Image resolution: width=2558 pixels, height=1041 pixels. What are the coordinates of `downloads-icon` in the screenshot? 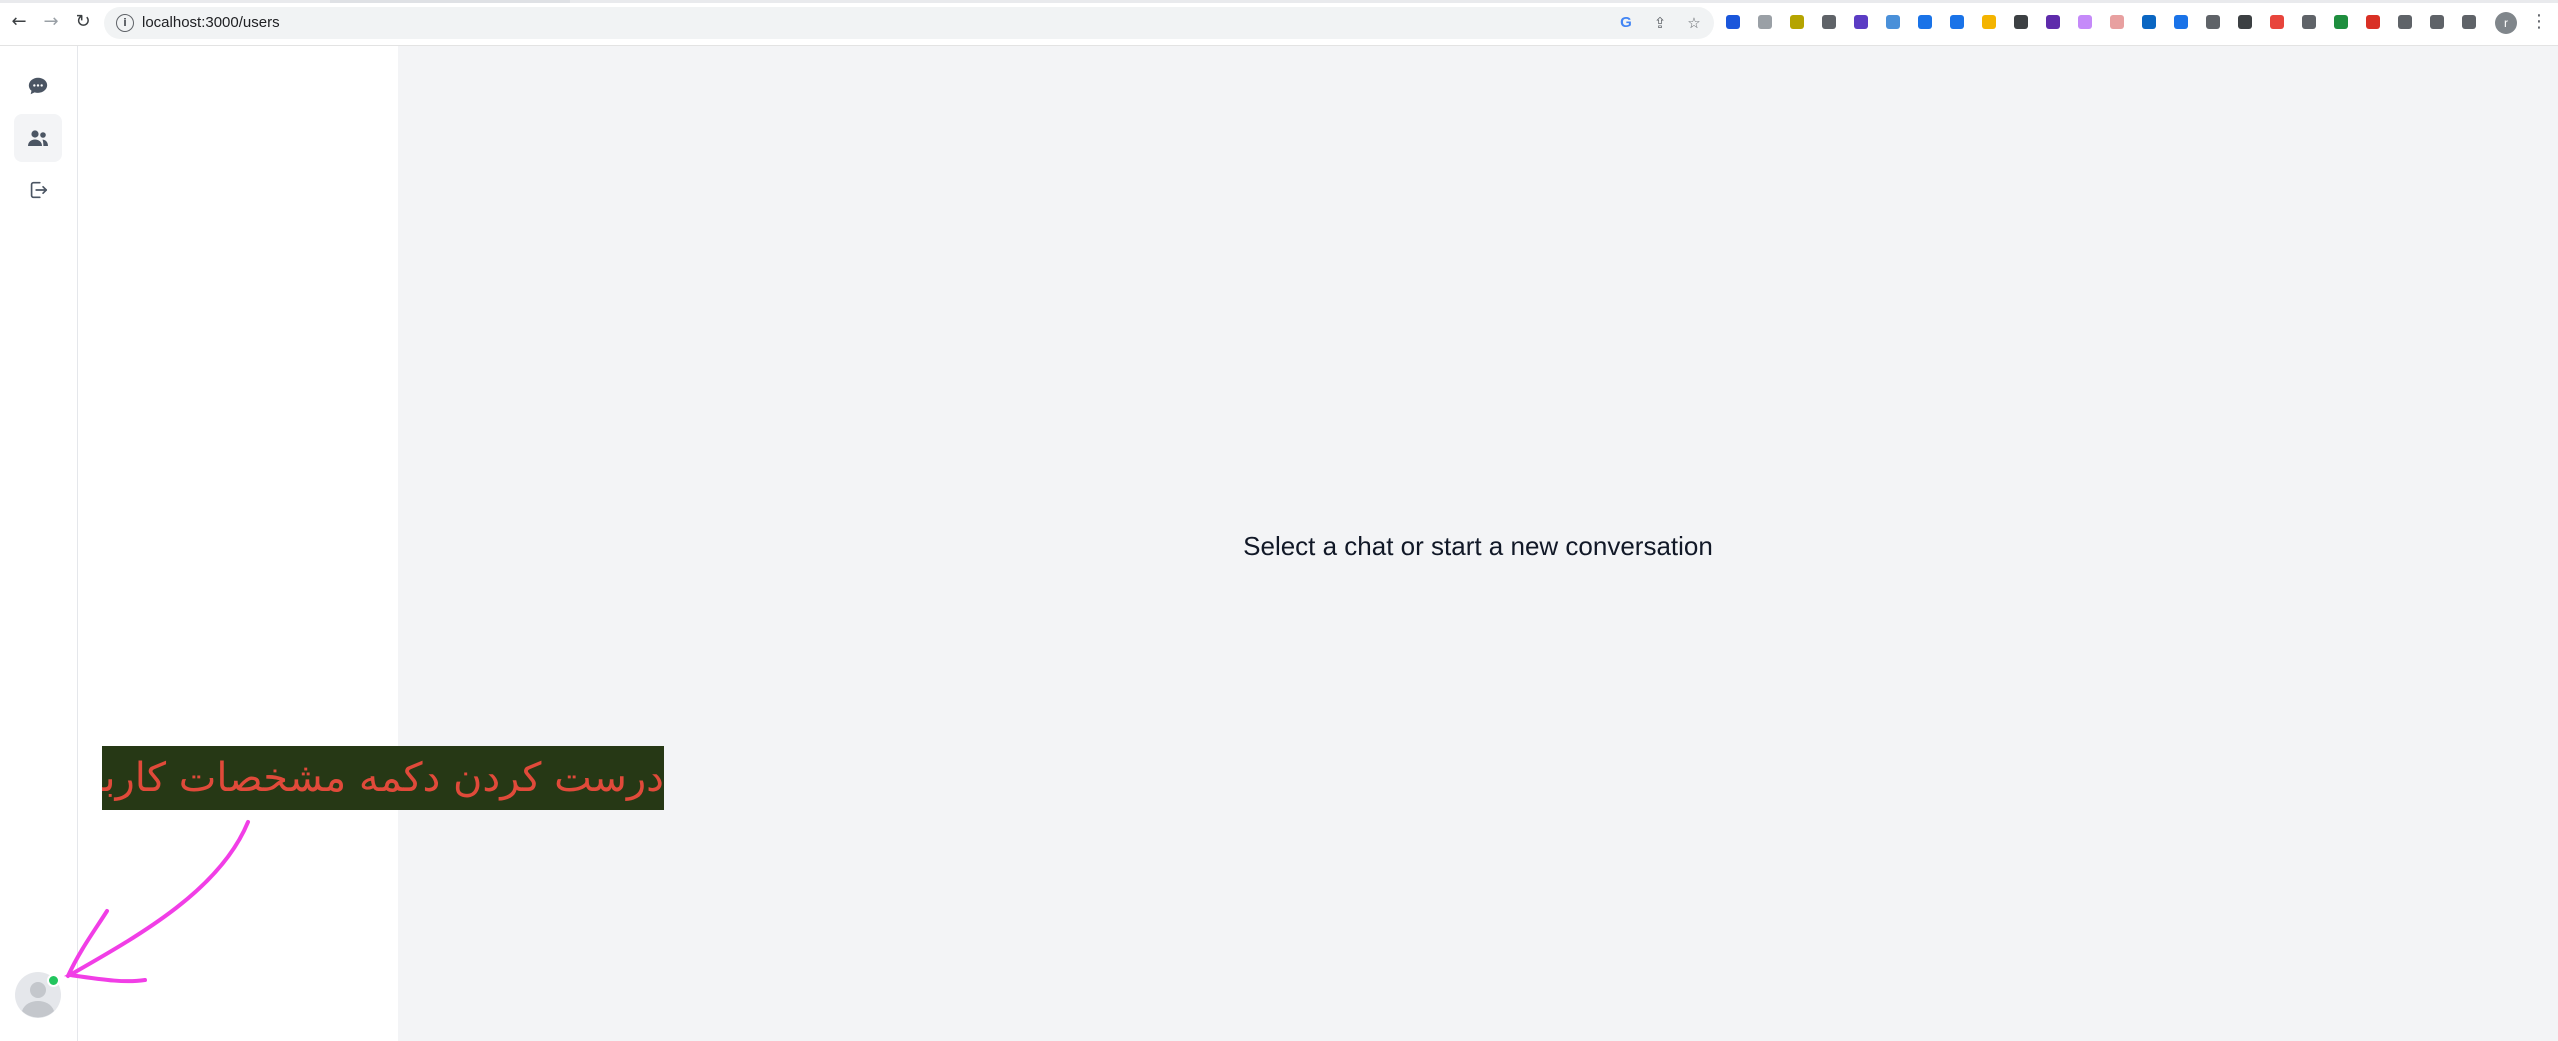 It's located at (2437, 22).